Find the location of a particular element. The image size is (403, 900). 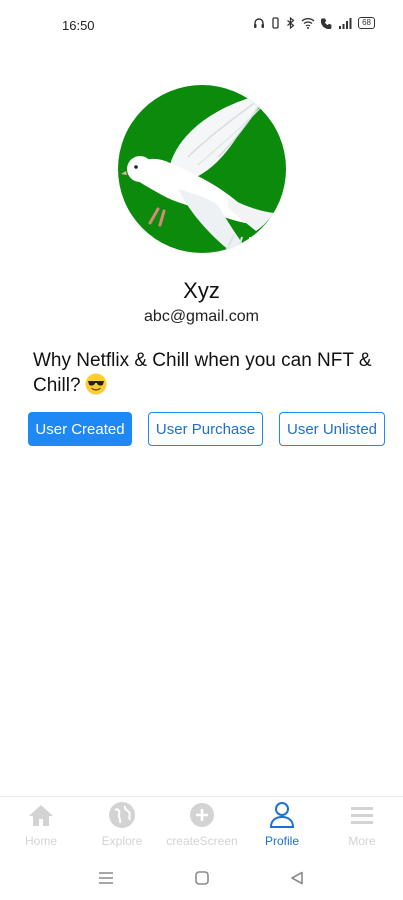

home-icon is located at coordinates (41, 815).